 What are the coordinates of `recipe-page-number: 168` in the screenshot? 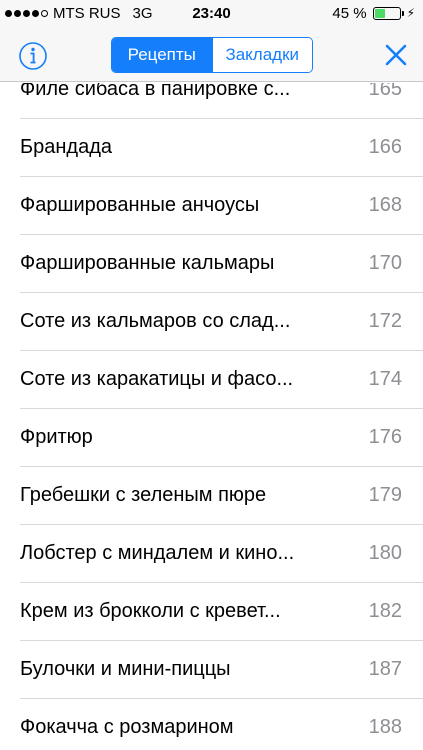 It's located at (385, 205).